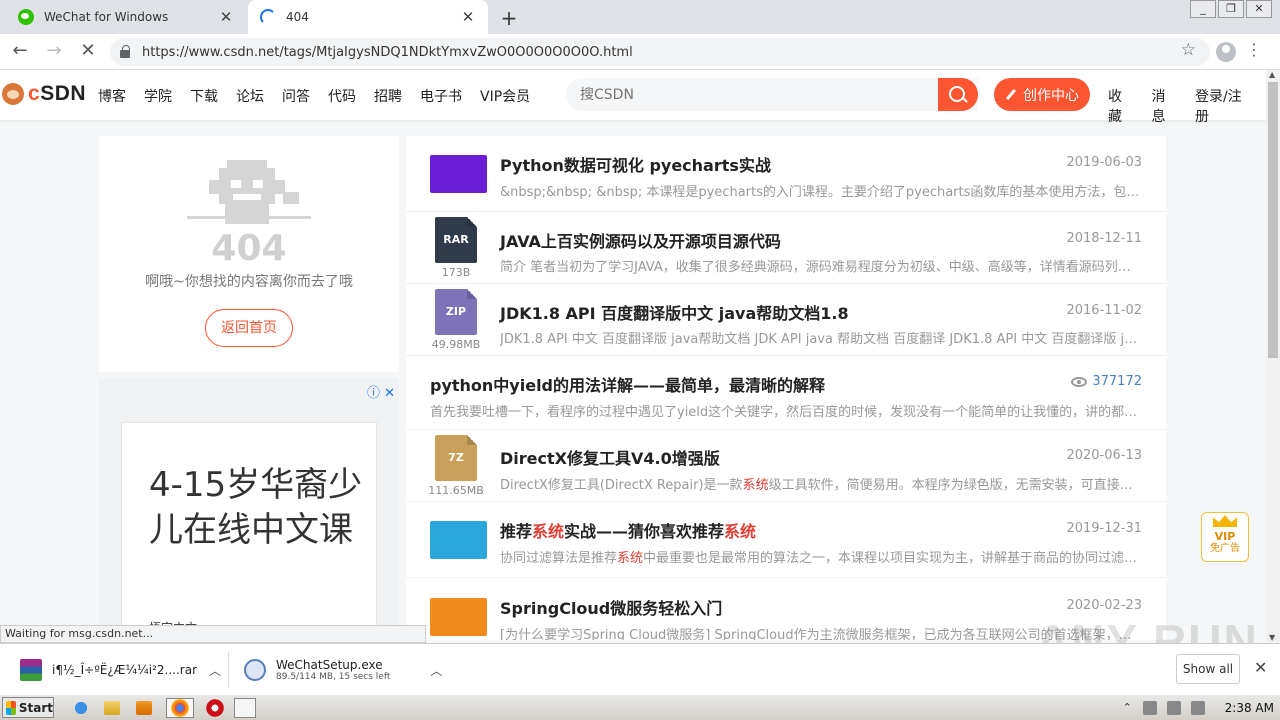 This screenshot has height=720, width=1280. What do you see at coordinates (1104, 455) in the screenshot?
I see `item-date: 2020-06-13` at bounding box center [1104, 455].